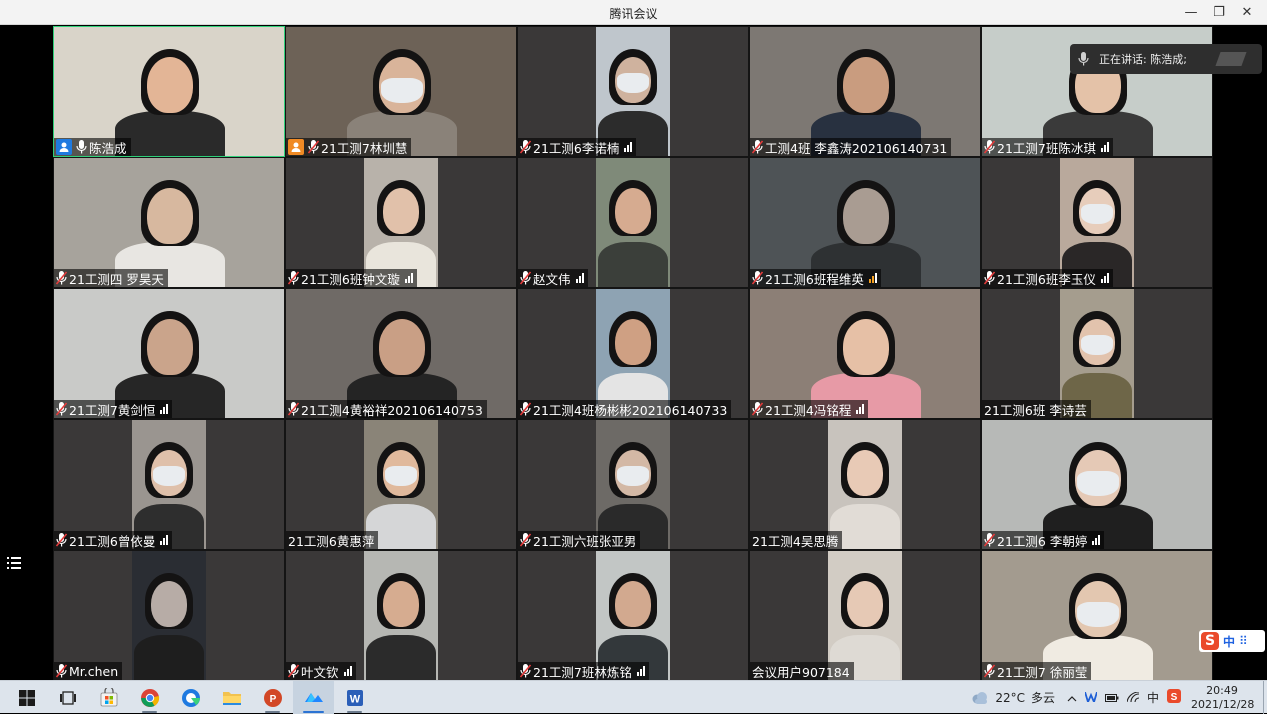 The width and height of the screenshot is (1267, 714). Describe the element at coordinates (1042, 698) in the screenshot. I see `weather-desc: 多云` at that location.